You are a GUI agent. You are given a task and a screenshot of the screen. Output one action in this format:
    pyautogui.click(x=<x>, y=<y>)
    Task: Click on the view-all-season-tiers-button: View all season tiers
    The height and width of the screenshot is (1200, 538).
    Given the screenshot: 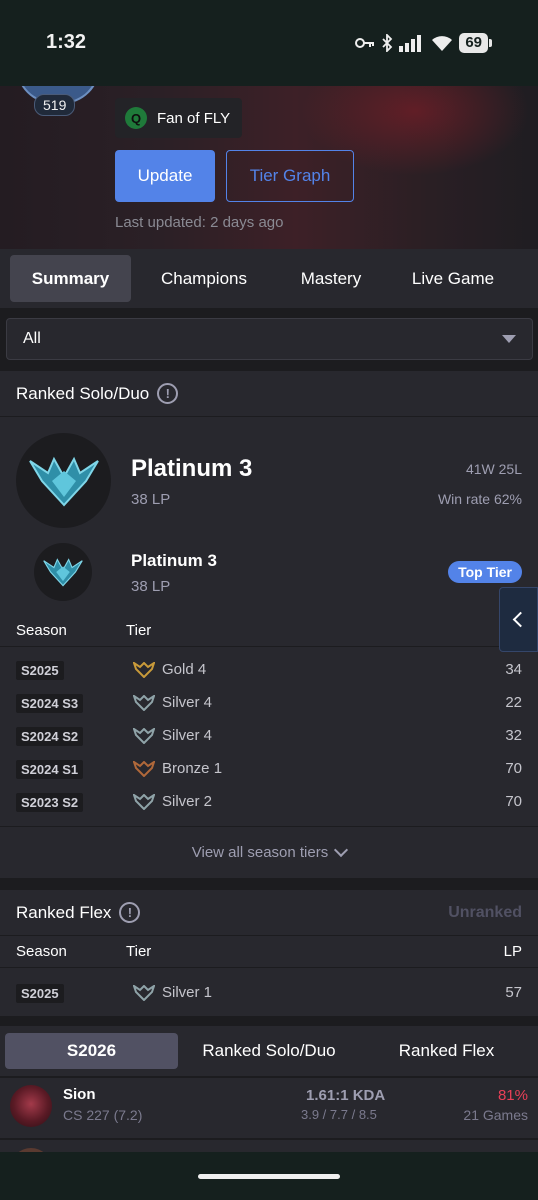 What is the action you would take?
    pyautogui.click(x=269, y=852)
    